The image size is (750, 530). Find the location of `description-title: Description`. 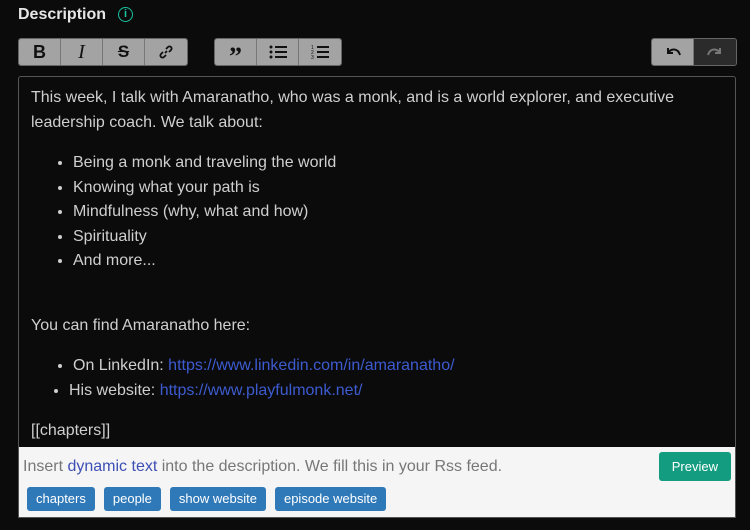

description-title: Description is located at coordinates (62, 14).